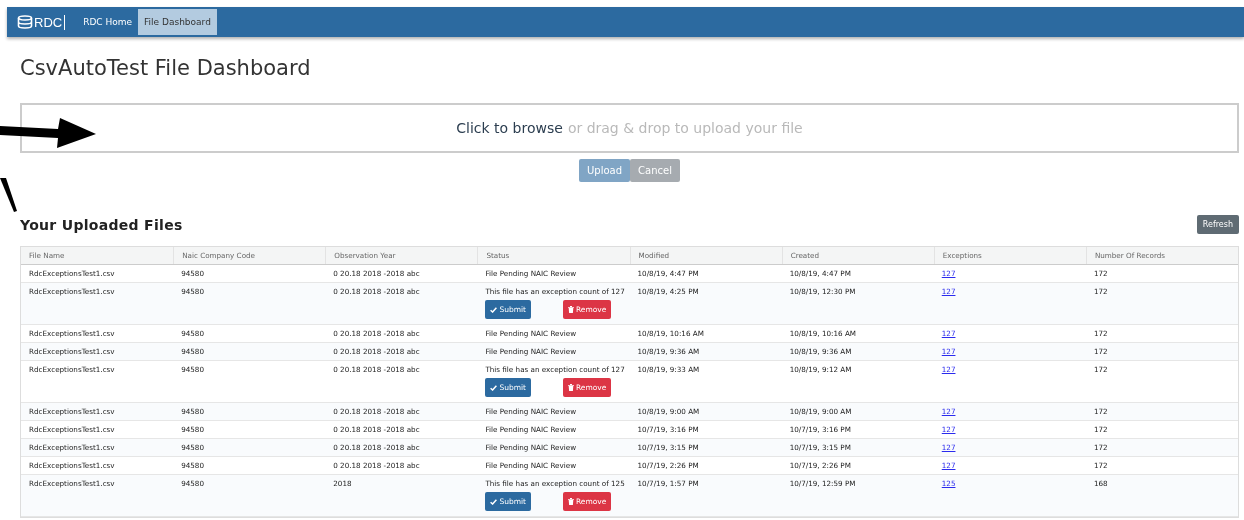 The width and height of the screenshot is (1244, 520). Describe the element at coordinates (108, 22) in the screenshot. I see `nav-link: RDC Home` at that location.